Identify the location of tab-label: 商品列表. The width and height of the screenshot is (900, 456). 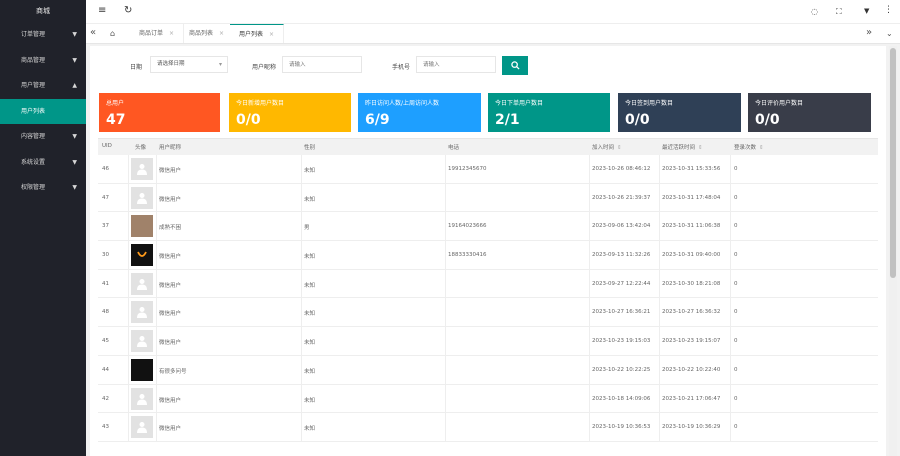
(201, 33).